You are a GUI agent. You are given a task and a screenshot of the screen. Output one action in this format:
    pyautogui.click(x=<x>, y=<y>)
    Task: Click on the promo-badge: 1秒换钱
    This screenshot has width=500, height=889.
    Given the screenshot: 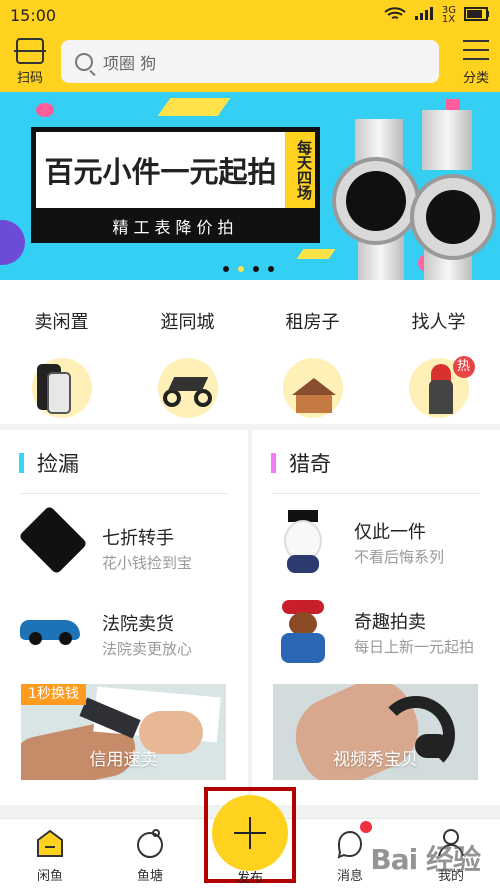 What is the action you would take?
    pyautogui.click(x=53, y=694)
    